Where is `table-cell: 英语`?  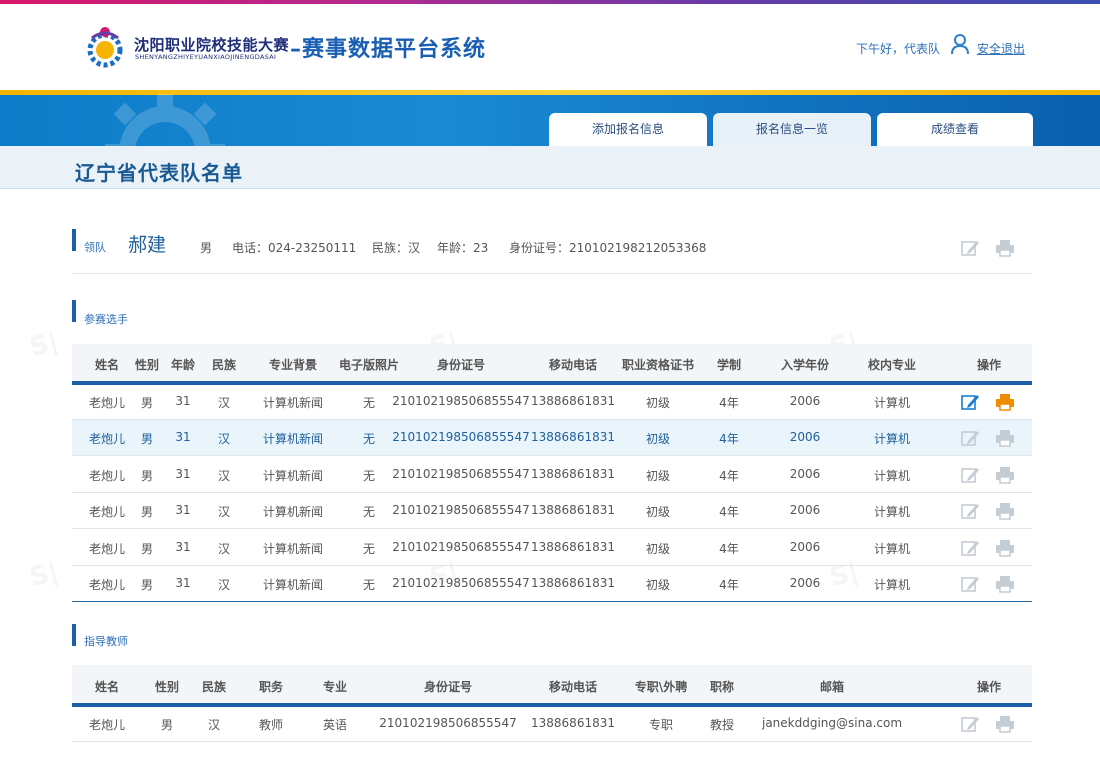
table-cell: 英语 is located at coordinates (335, 725).